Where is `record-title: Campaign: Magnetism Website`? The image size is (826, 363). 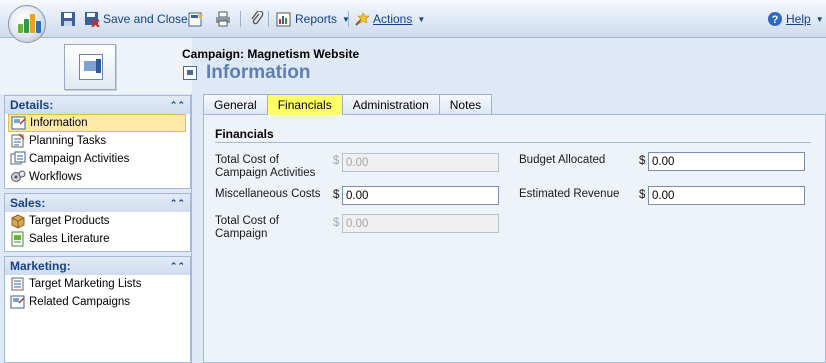 record-title: Campaign: Magnetism Website is located at coordinates (271, 54).